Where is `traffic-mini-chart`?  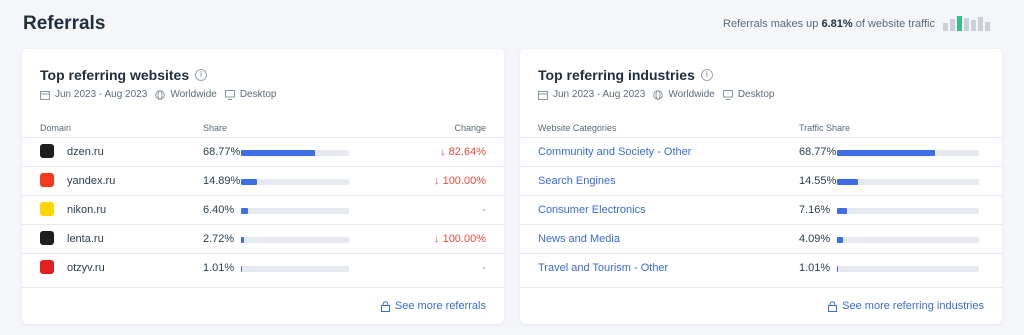 traffic-mini-chart is located at coordinates (966, 23).